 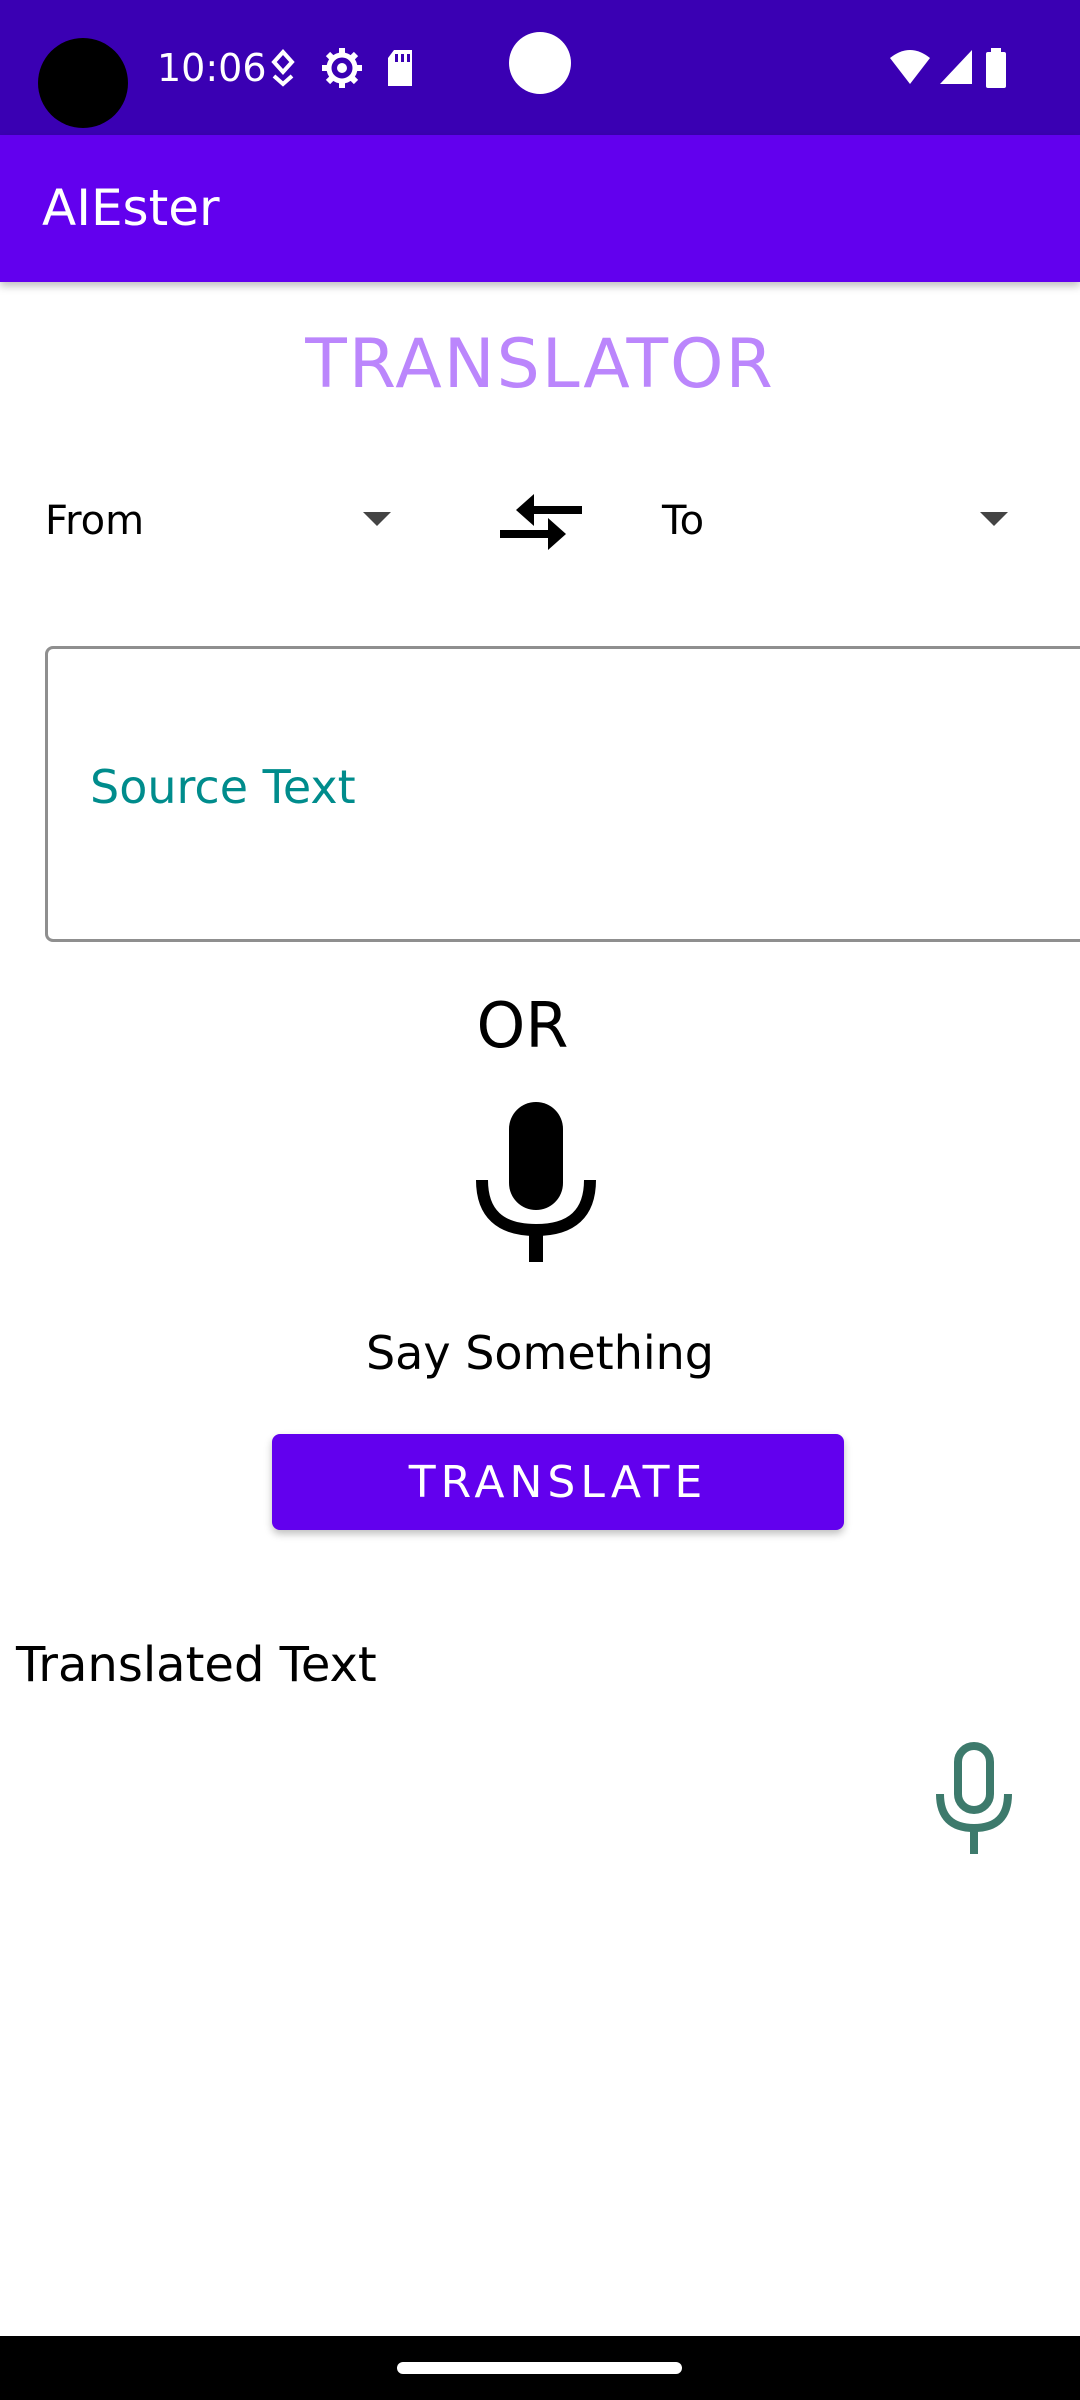 What do you see at coordinates (83, 83) in the screenshot?
I see `camera-cutout` at bounding box center [83, 83].